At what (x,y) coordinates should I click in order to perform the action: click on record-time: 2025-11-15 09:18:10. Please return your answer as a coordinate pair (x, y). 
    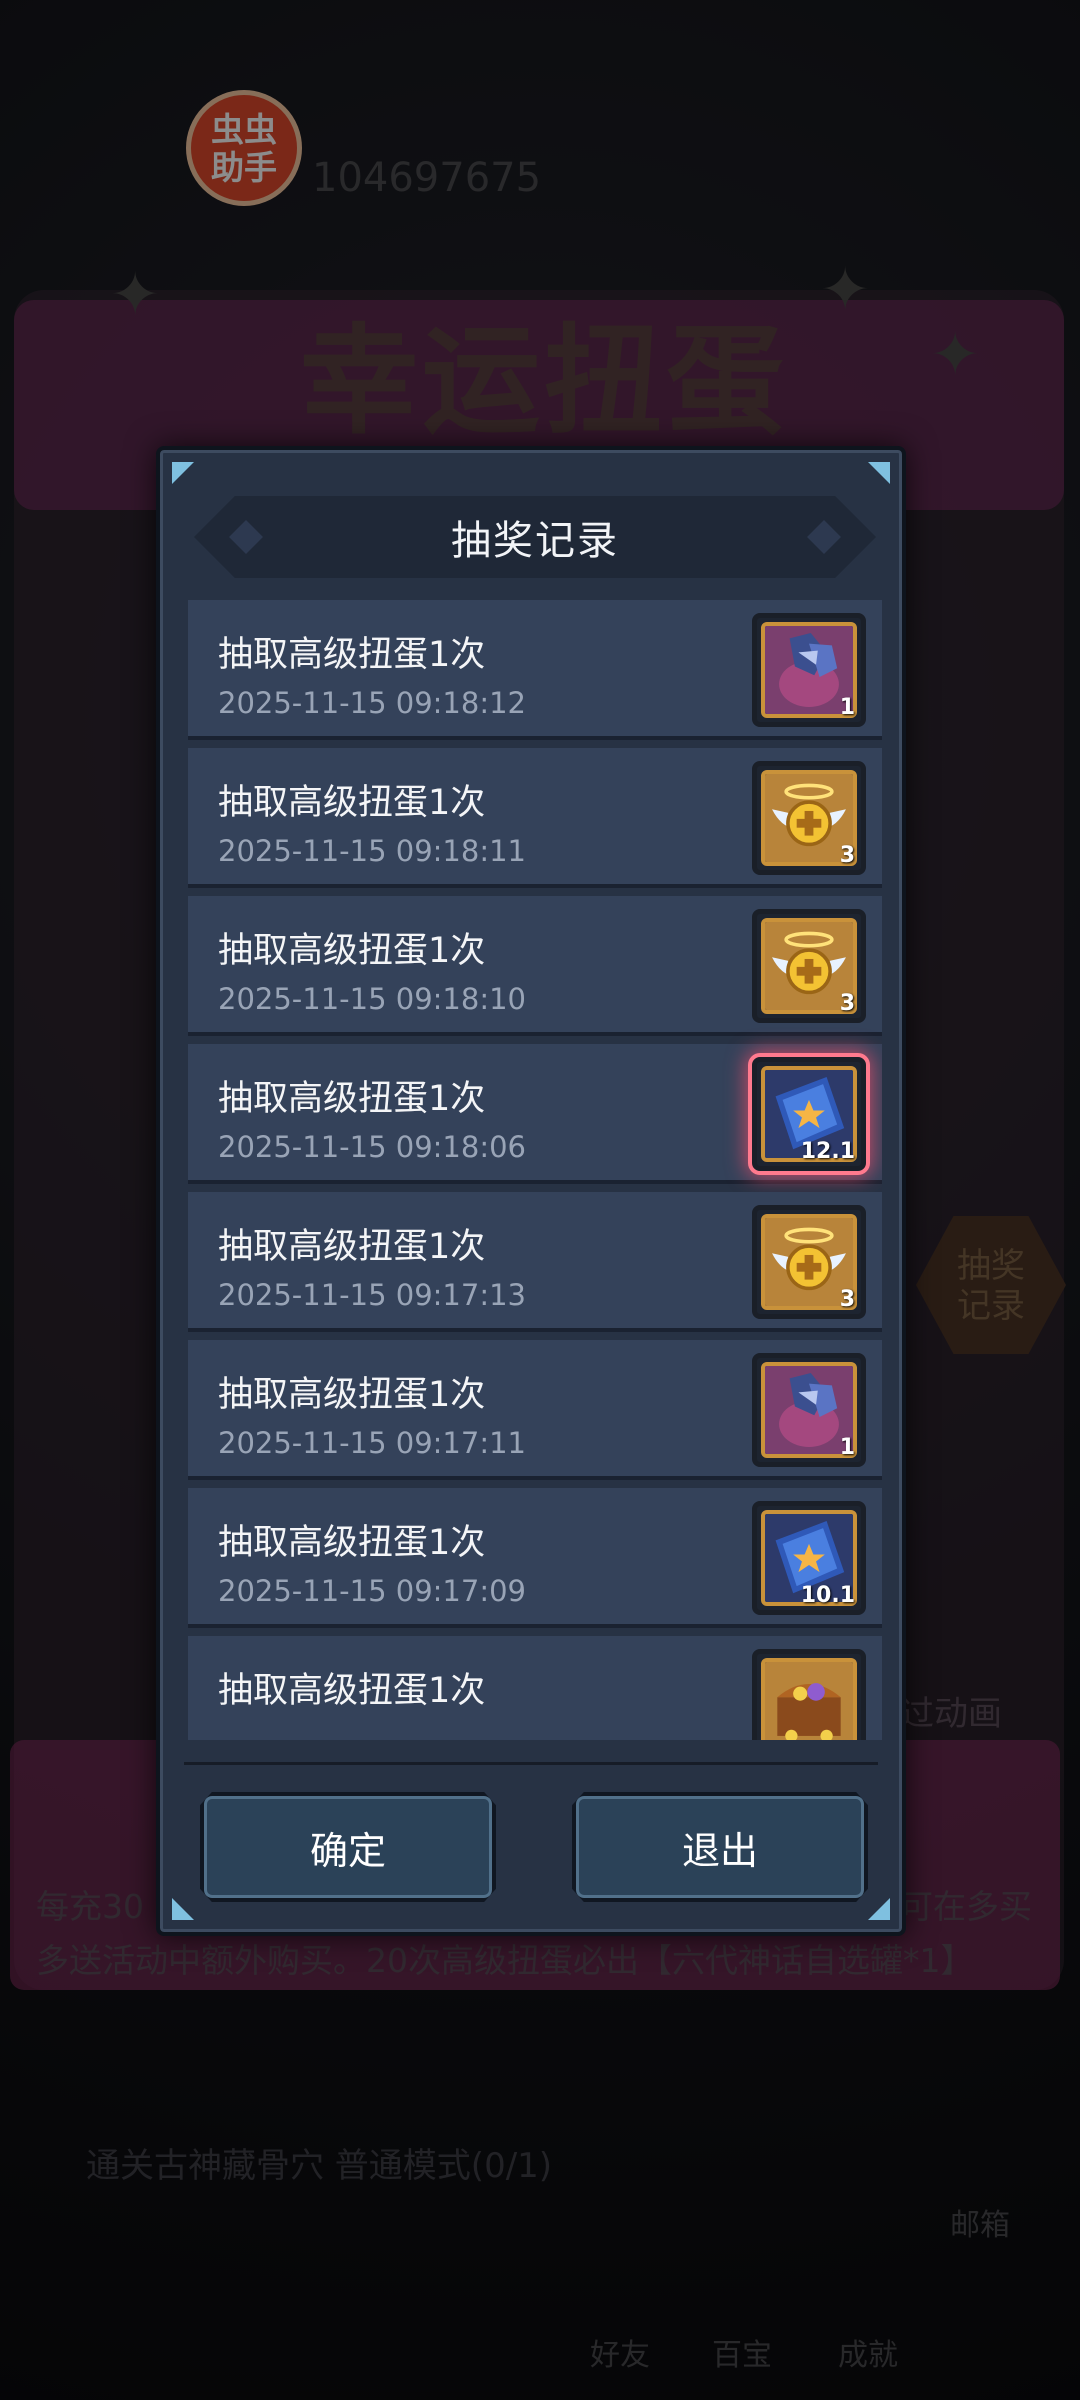
    Looking at the image, I should click on (372, 999).